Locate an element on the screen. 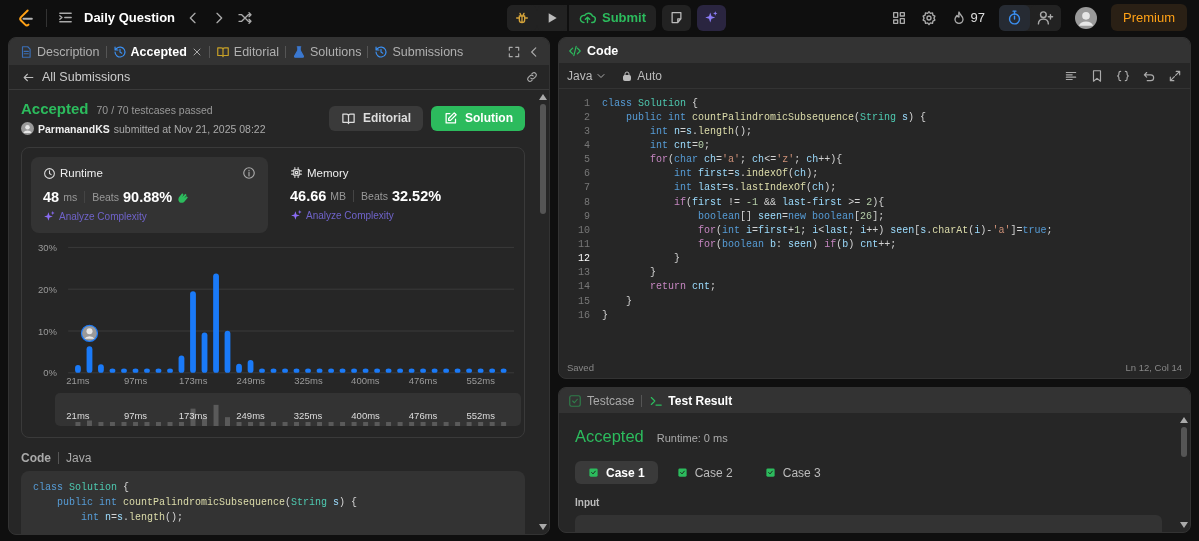 The image size is (1199, 541). braces-icon is located at coordinates (1123, 75).